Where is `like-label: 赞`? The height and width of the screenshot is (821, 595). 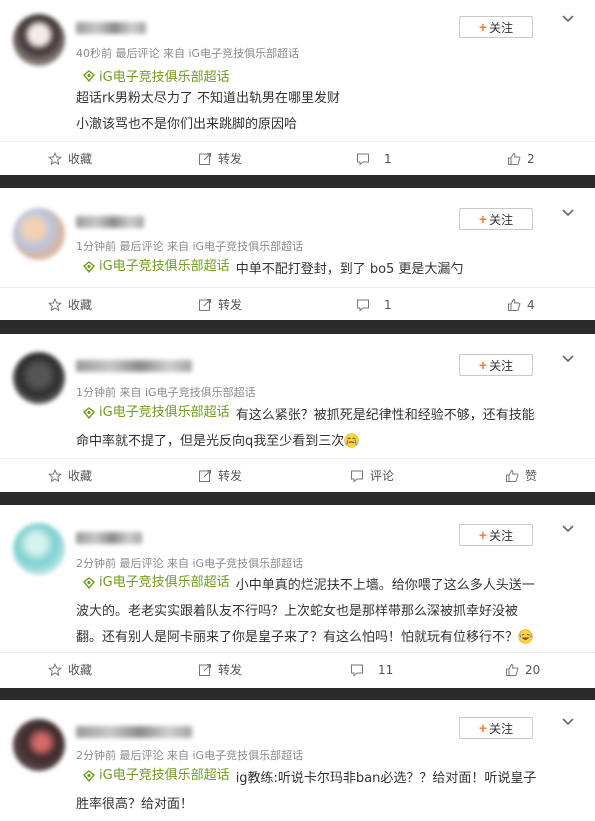 like-label: 赞 is located at coordinates (531, 476).